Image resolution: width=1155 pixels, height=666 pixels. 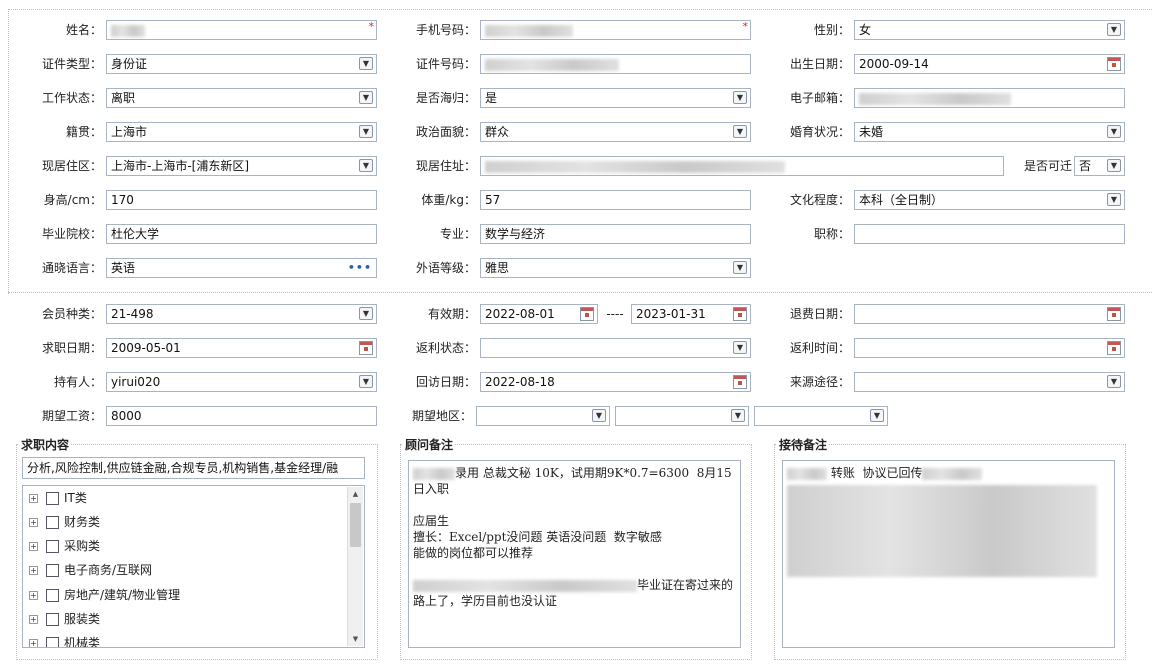 What do you see at coordinates (615, 98) in the screenshot?
I see `returnee-select: 是 ▼` at bounding box center [615, 98].